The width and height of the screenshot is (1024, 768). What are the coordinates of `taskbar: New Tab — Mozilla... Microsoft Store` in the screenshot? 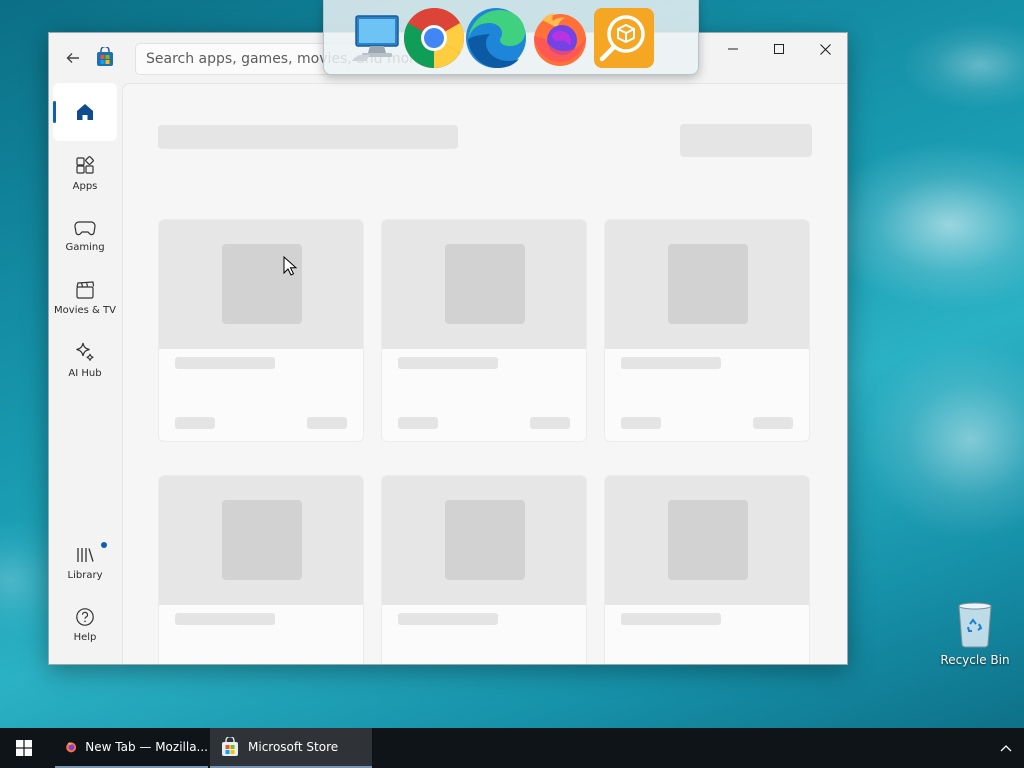 It's located at (512, 748).